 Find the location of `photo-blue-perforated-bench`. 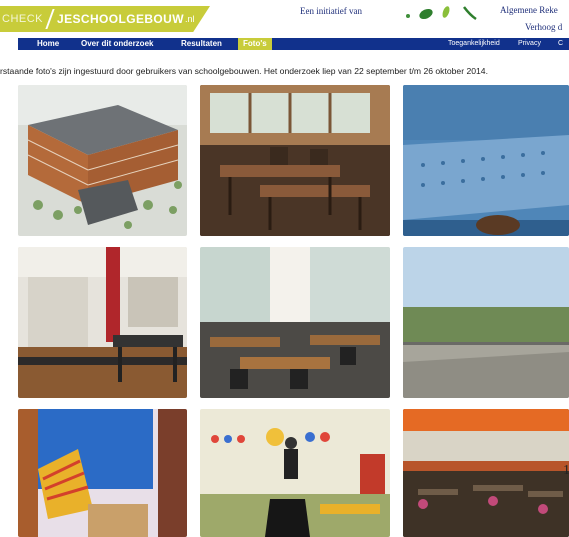

photo-blue-perforated-bench is located at coordinates (486, 160).